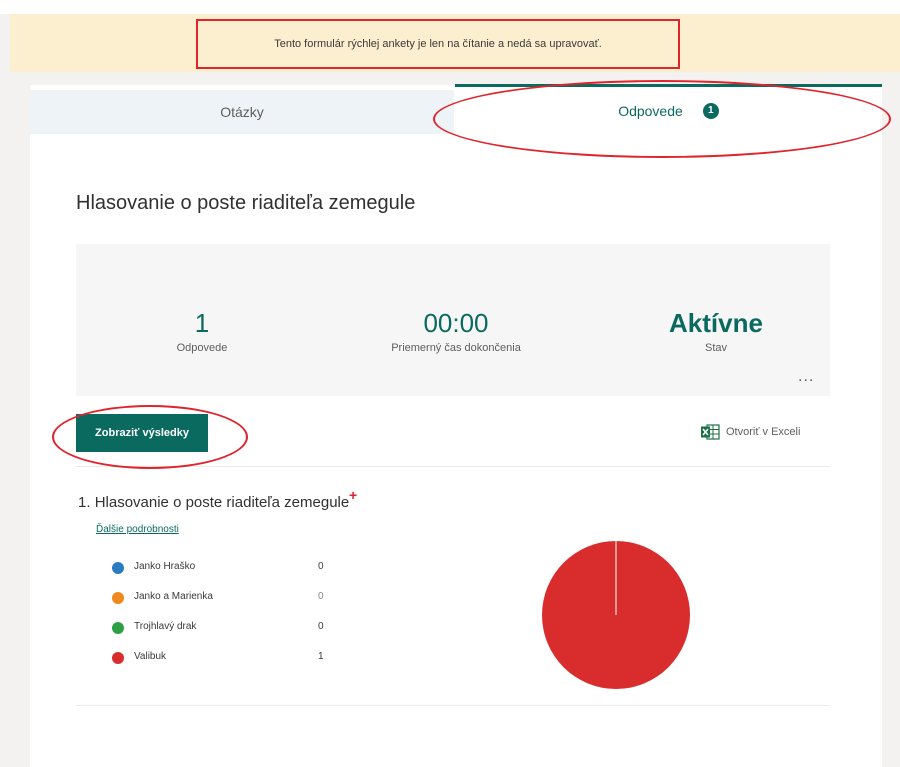 This screenshot has width=900, height=767. I want to click on response-count-badge: 1, so click(710, 110).